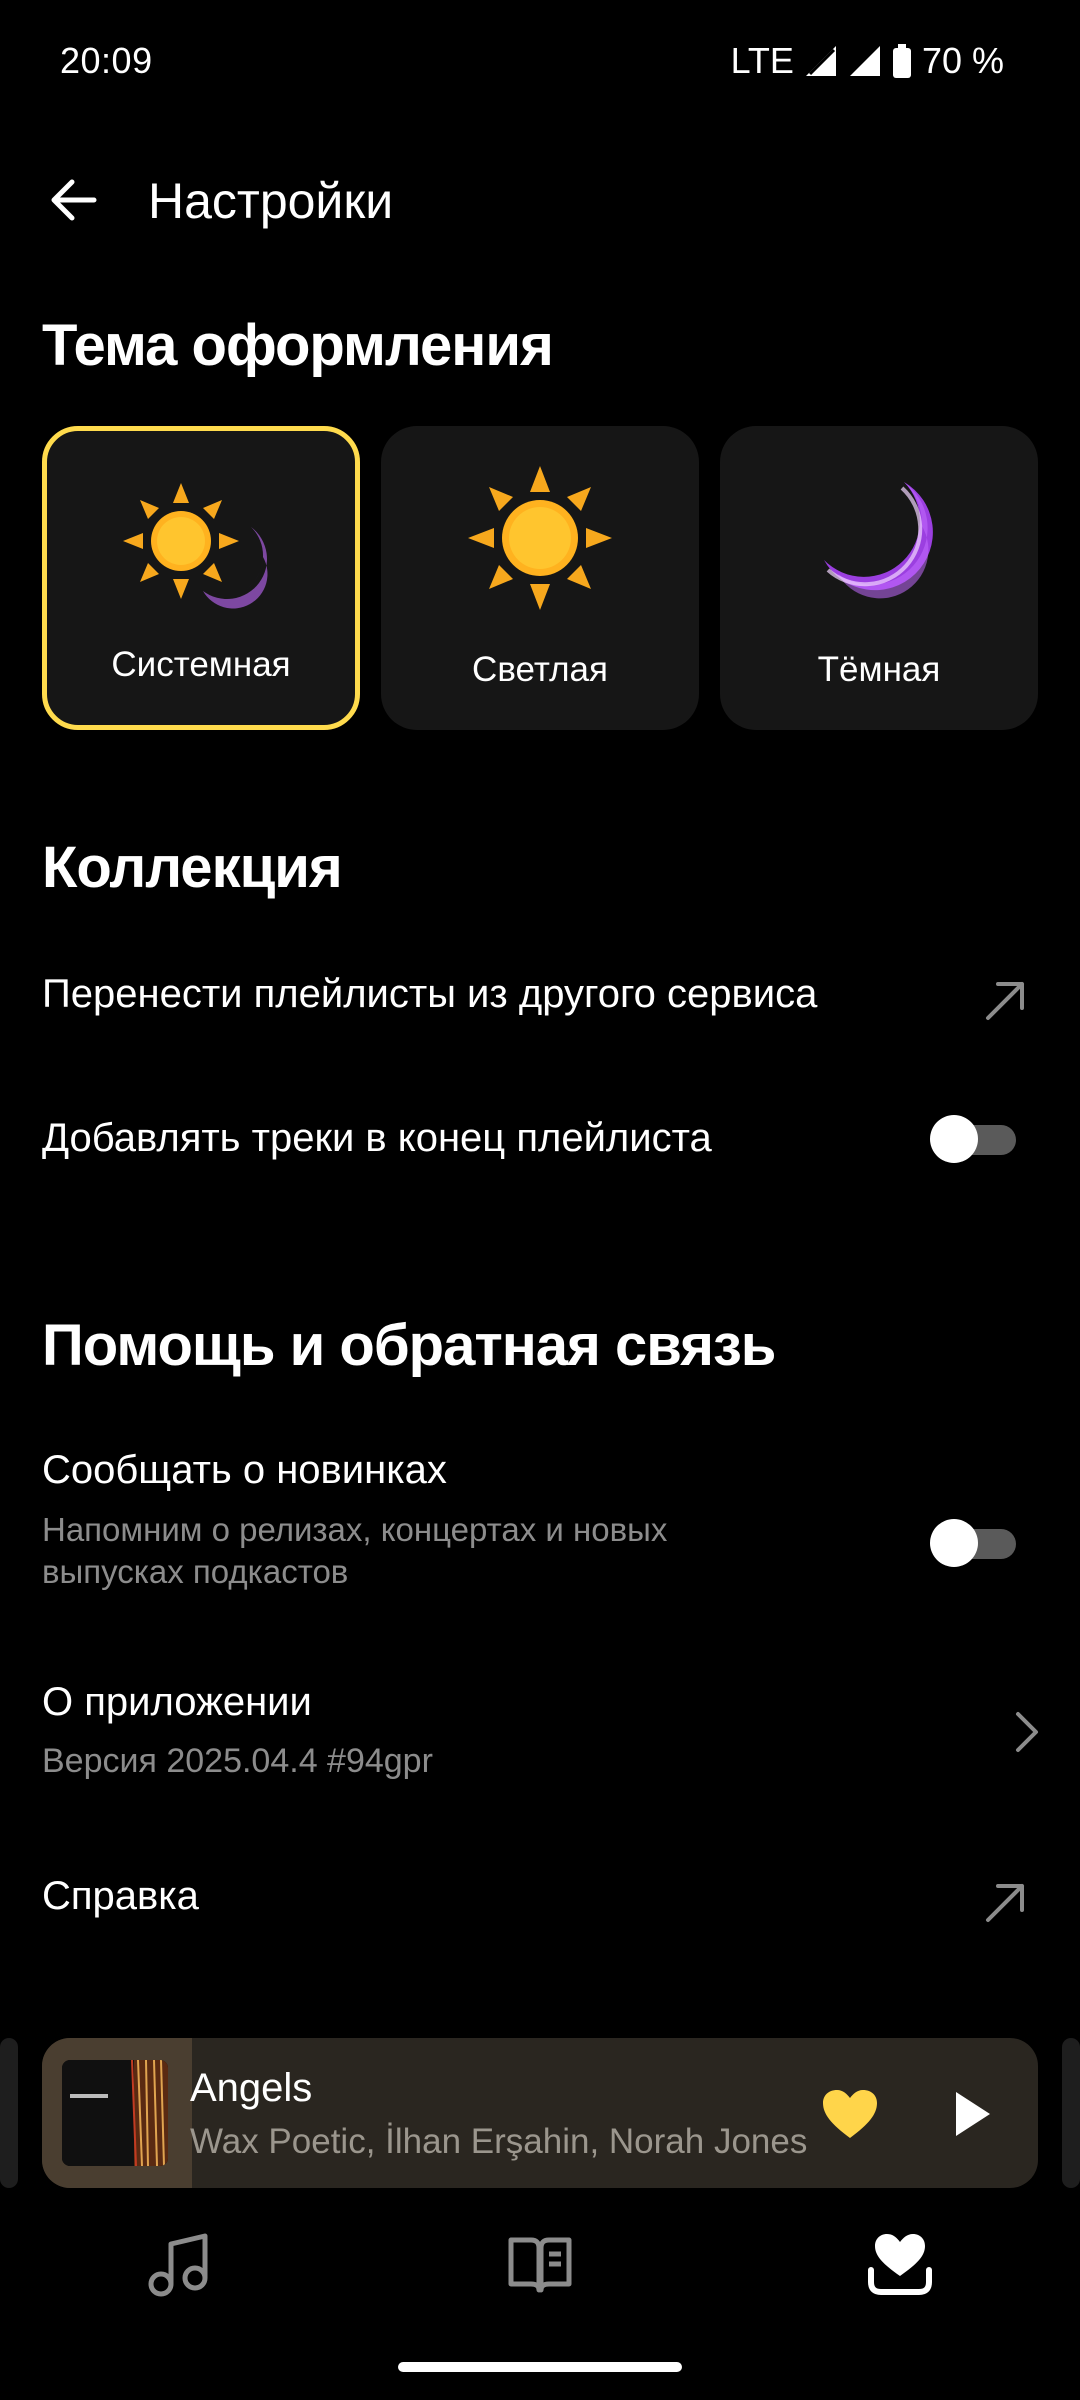  I want to click on add-to-end-label: Добавлять треки в конец плейлиста, so click(377, 1138).